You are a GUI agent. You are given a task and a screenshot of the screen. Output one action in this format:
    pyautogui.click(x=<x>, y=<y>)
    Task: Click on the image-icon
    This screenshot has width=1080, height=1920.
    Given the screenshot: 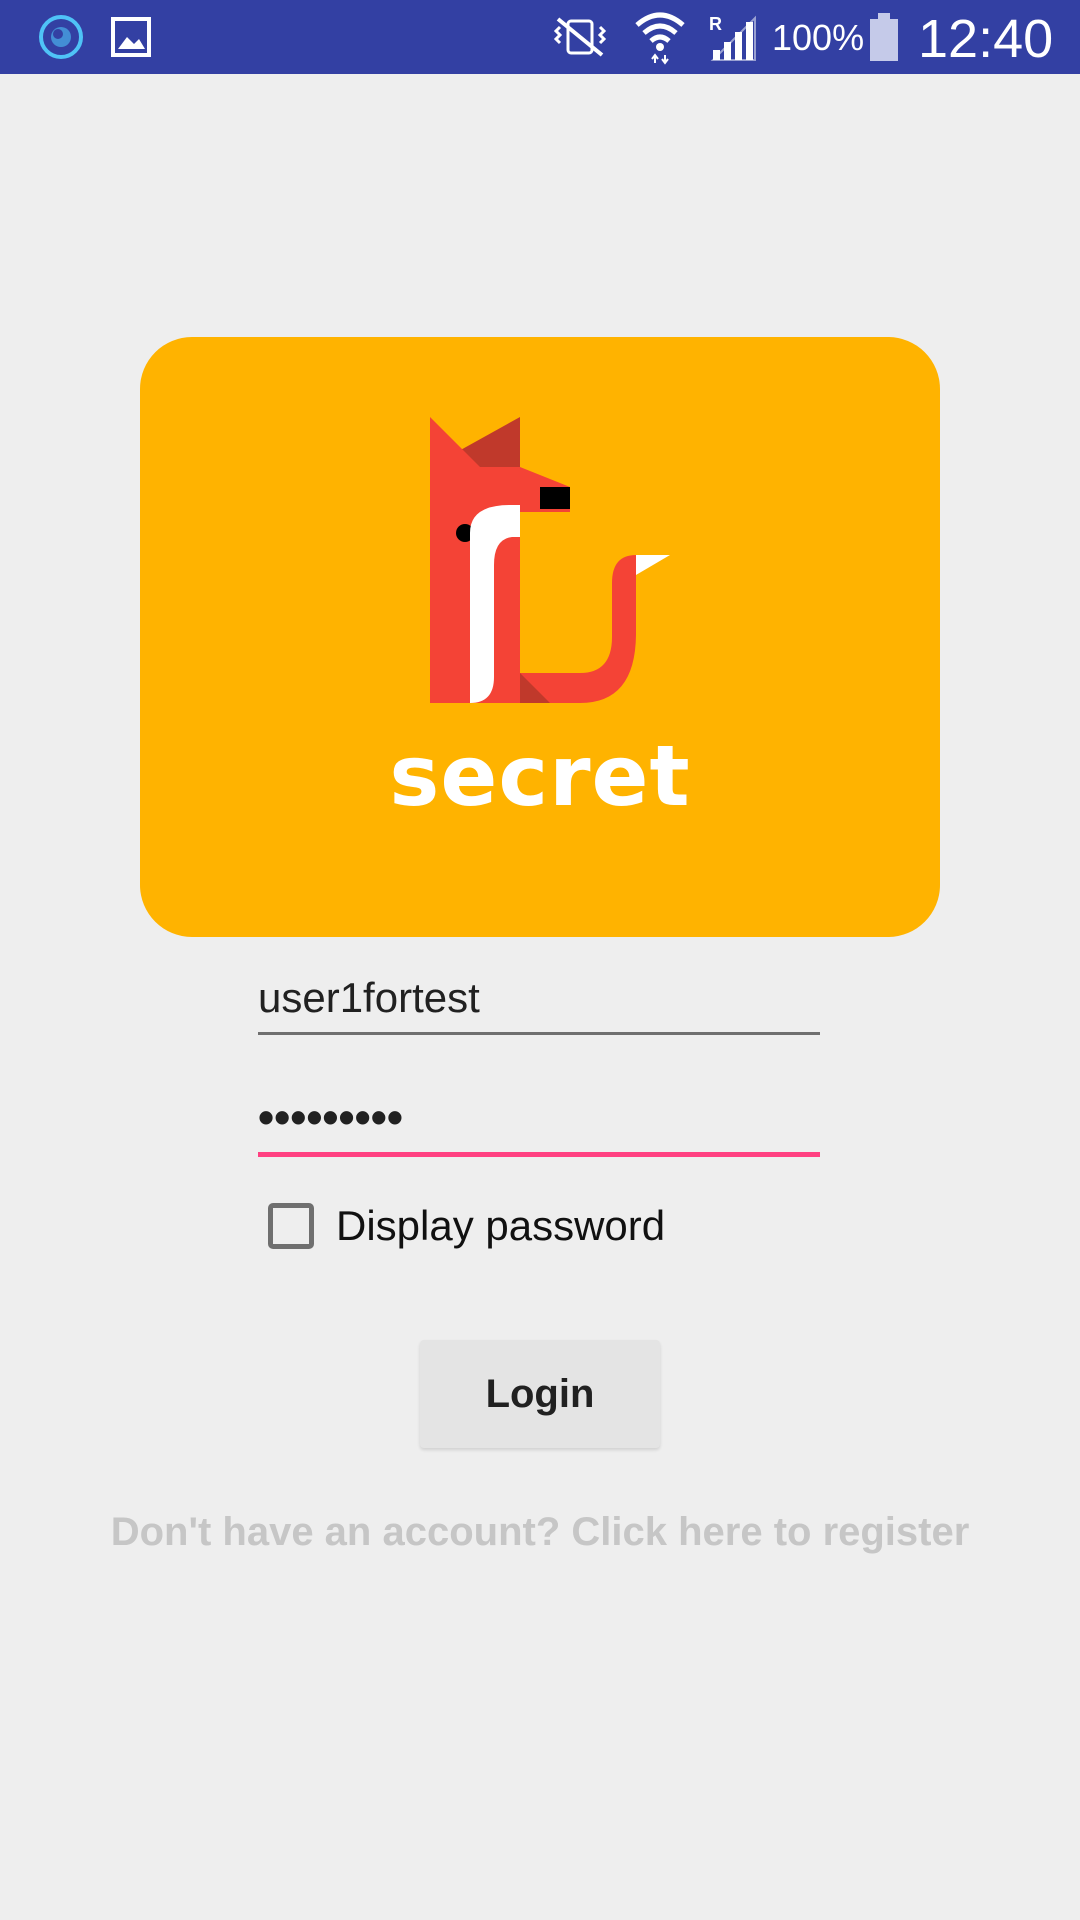 What is the action you would take?
    pyautogui.click(x=131, y=37)
    